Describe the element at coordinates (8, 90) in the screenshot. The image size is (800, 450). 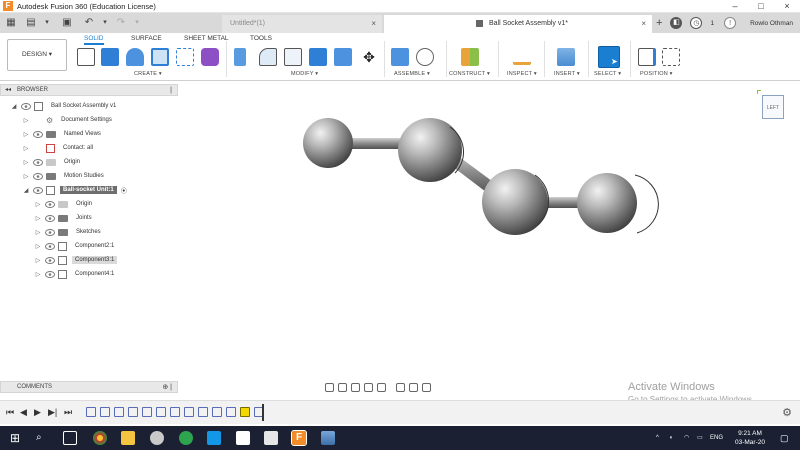
I see `collapse-browser-icon: ◂◂` at that location.